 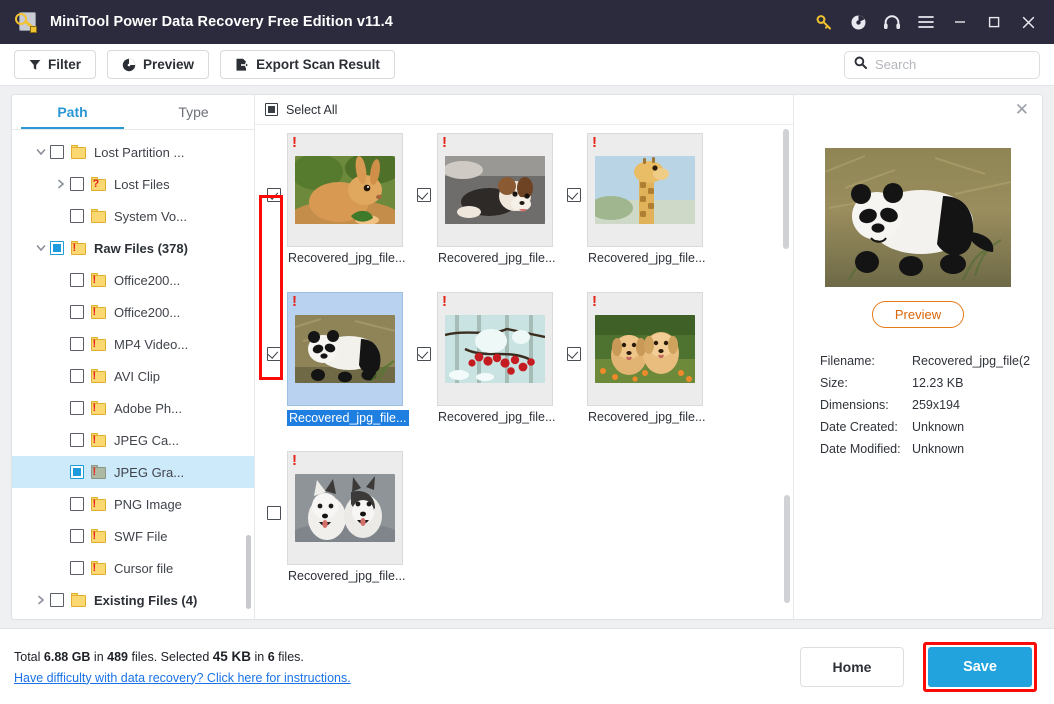 I want to click on disc-icon, so click(x=858, y=22).